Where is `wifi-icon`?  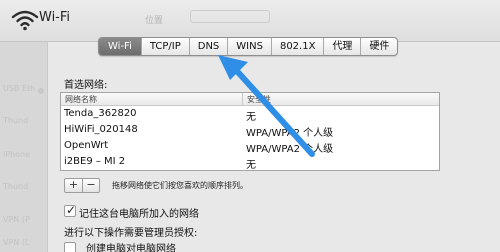 wifi-icon is located at coordinates (25, 20).